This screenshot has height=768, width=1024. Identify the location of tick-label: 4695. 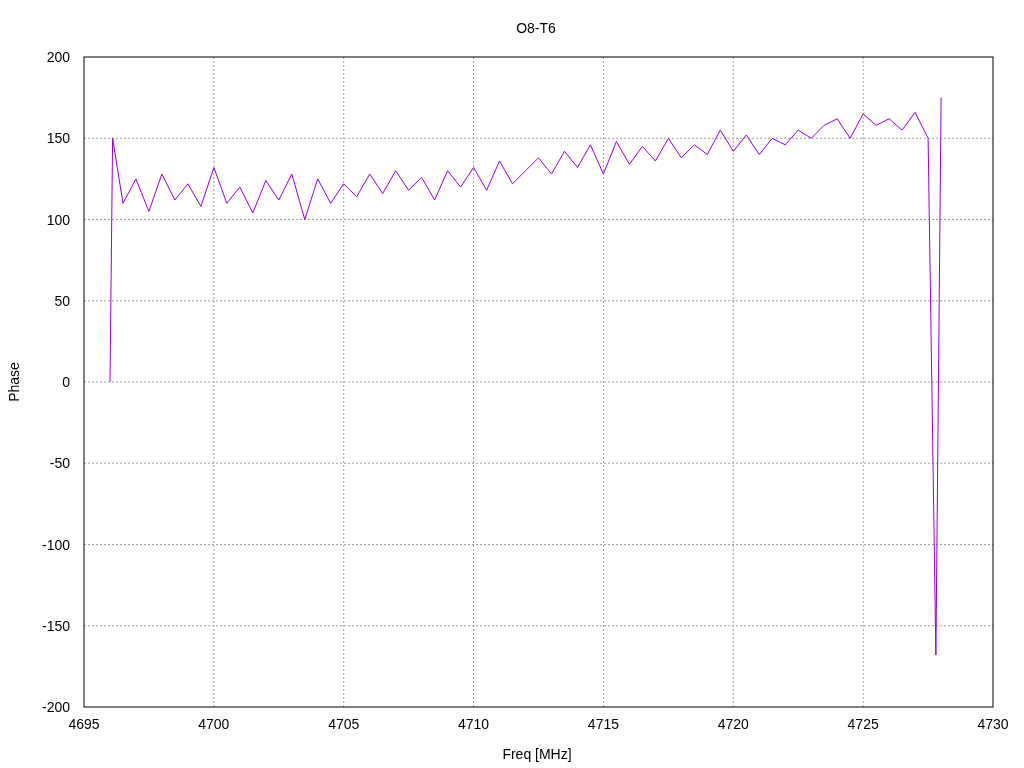
(84, 724).